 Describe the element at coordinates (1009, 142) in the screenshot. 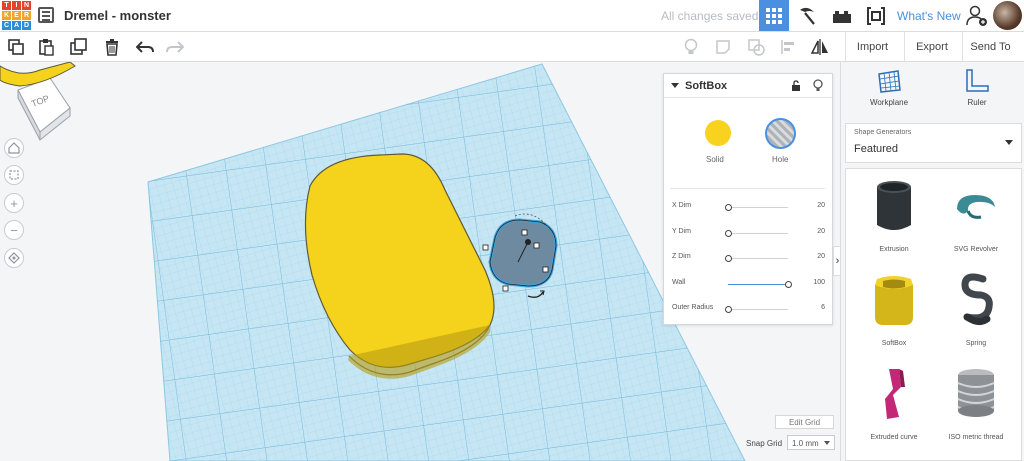

I see `chevron-down-icon` at that location.